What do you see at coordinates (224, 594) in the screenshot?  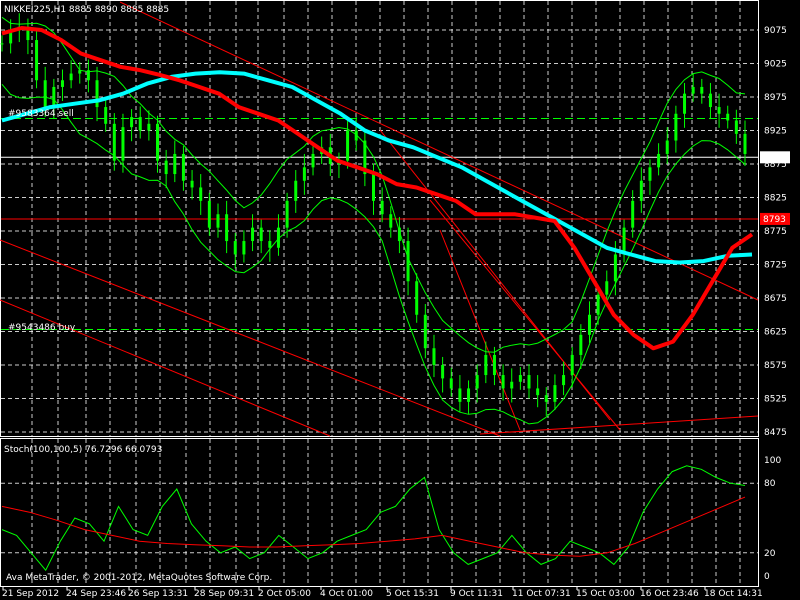 I see `time-tick-label: 28 Sep 09:31` at bounding box center [224, 594].